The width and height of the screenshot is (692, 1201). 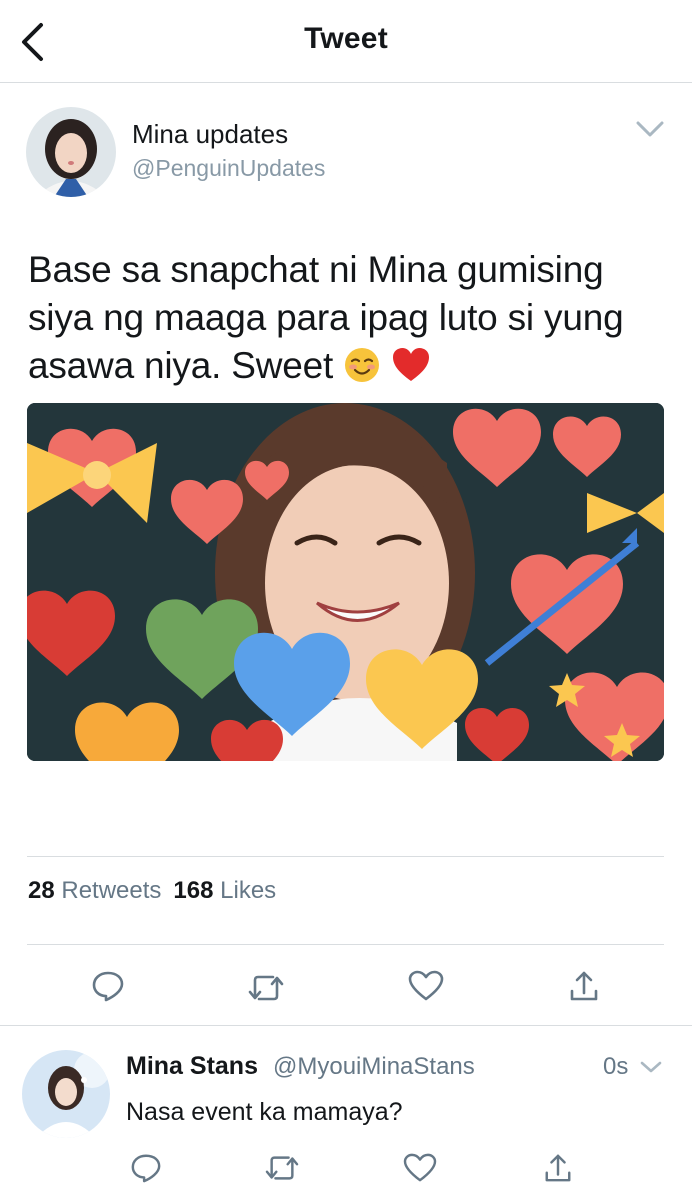 What do you see at coordinates (193, 890) in the screenshot?
I see `likes-count: 168` at bounding box center [193, 890].